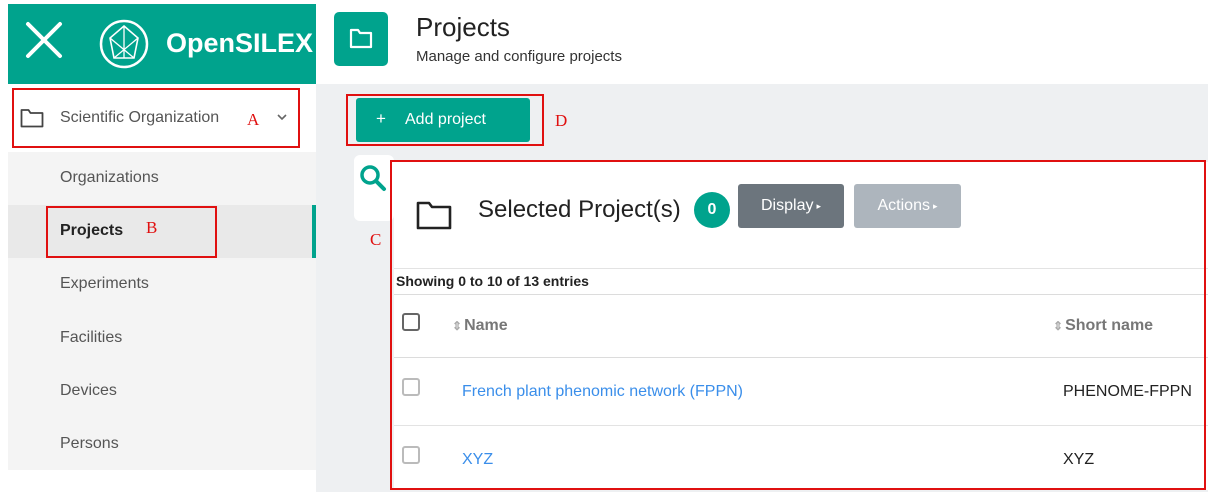  I want to click on search-toggle, so click(374, 188).